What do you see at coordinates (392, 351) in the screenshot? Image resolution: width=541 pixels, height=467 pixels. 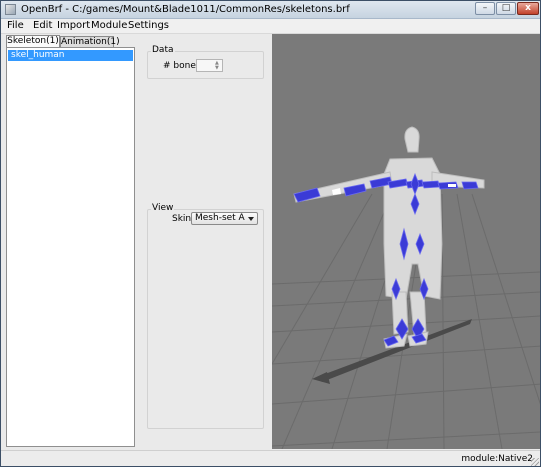 I see `shadow` at bounding box center [392, 351].